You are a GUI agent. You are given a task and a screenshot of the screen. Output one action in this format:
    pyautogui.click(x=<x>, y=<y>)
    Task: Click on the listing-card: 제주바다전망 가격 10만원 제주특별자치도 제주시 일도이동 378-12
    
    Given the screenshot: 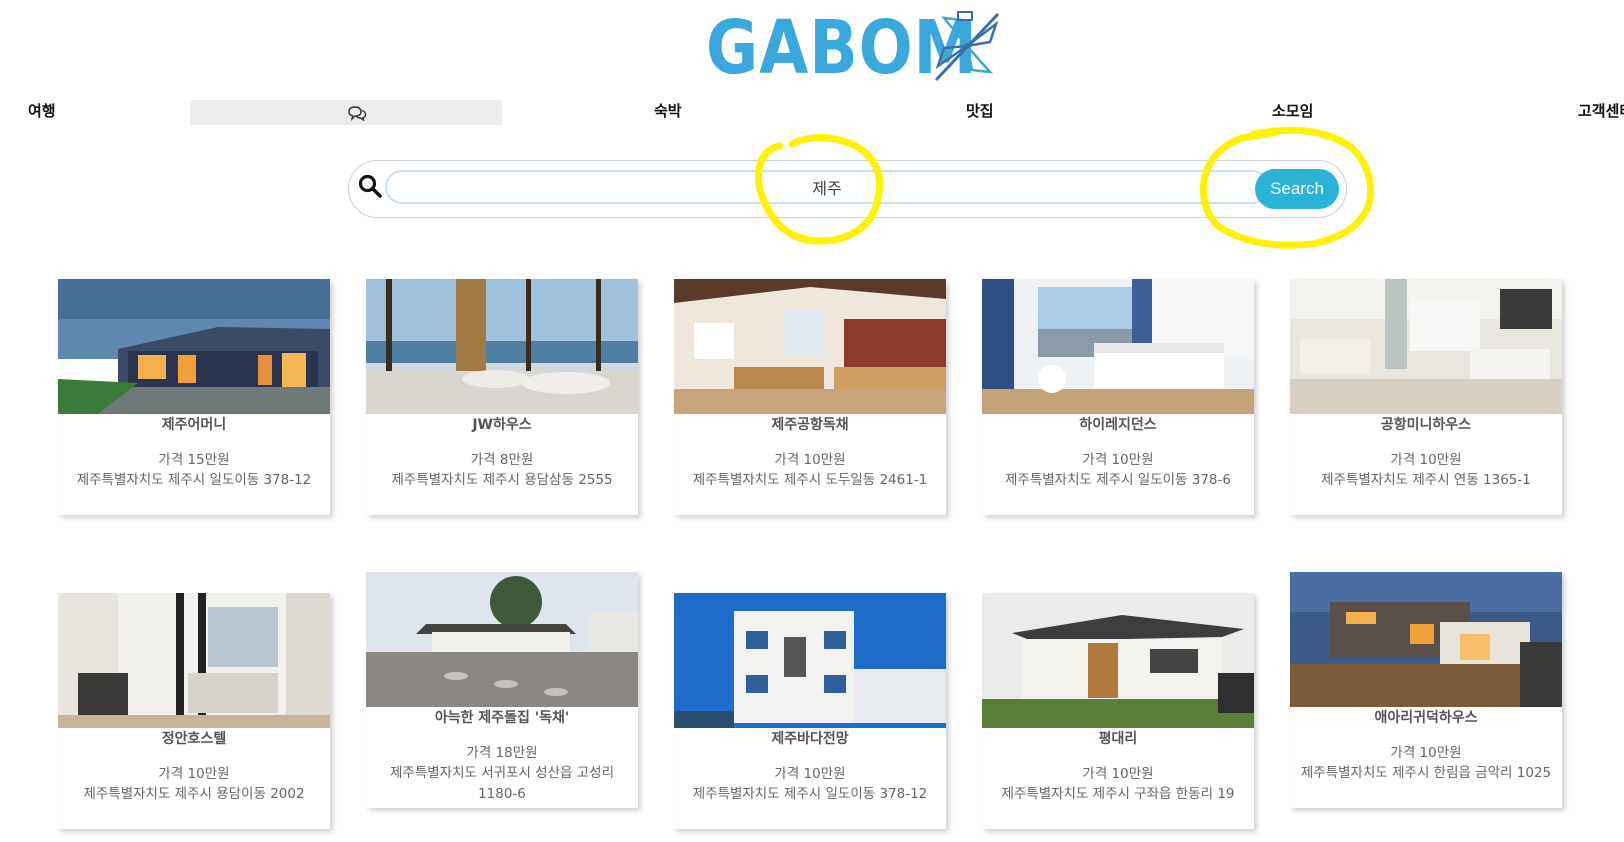 What is the action you would take?
    pyautogui.click(x=810, y=711)
    